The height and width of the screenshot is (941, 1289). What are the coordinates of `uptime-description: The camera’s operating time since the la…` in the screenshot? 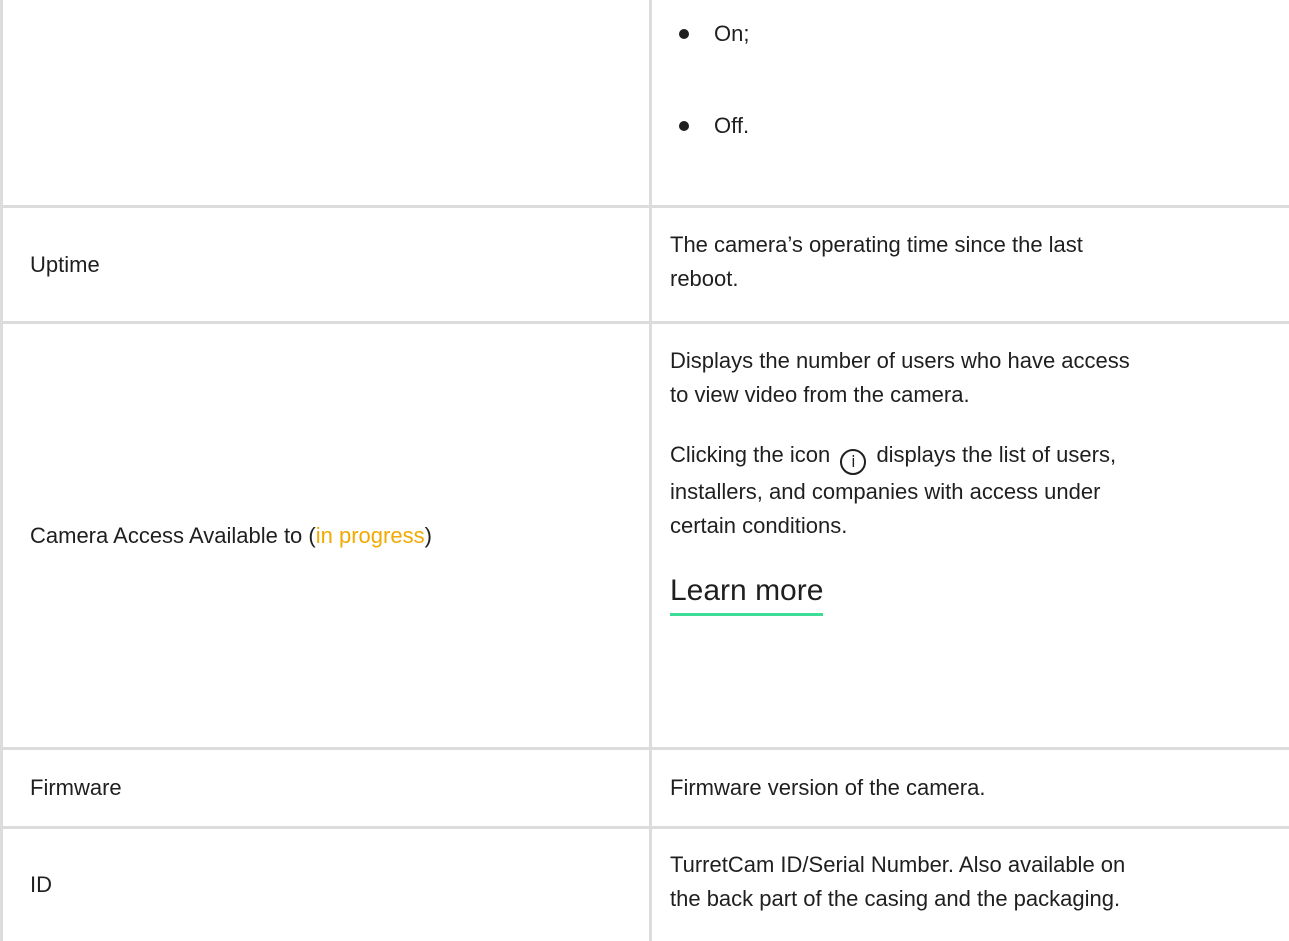 It's located at (876, 261).